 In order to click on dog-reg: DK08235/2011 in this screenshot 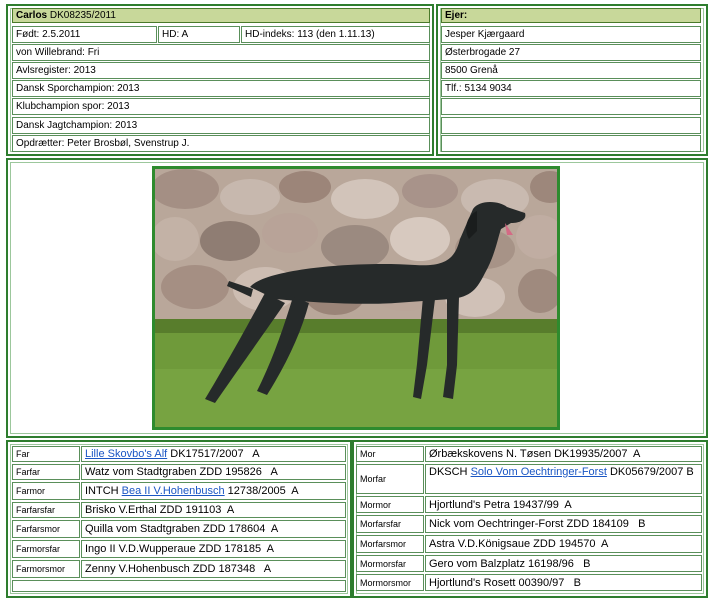, I will do `click(82, 15)`.